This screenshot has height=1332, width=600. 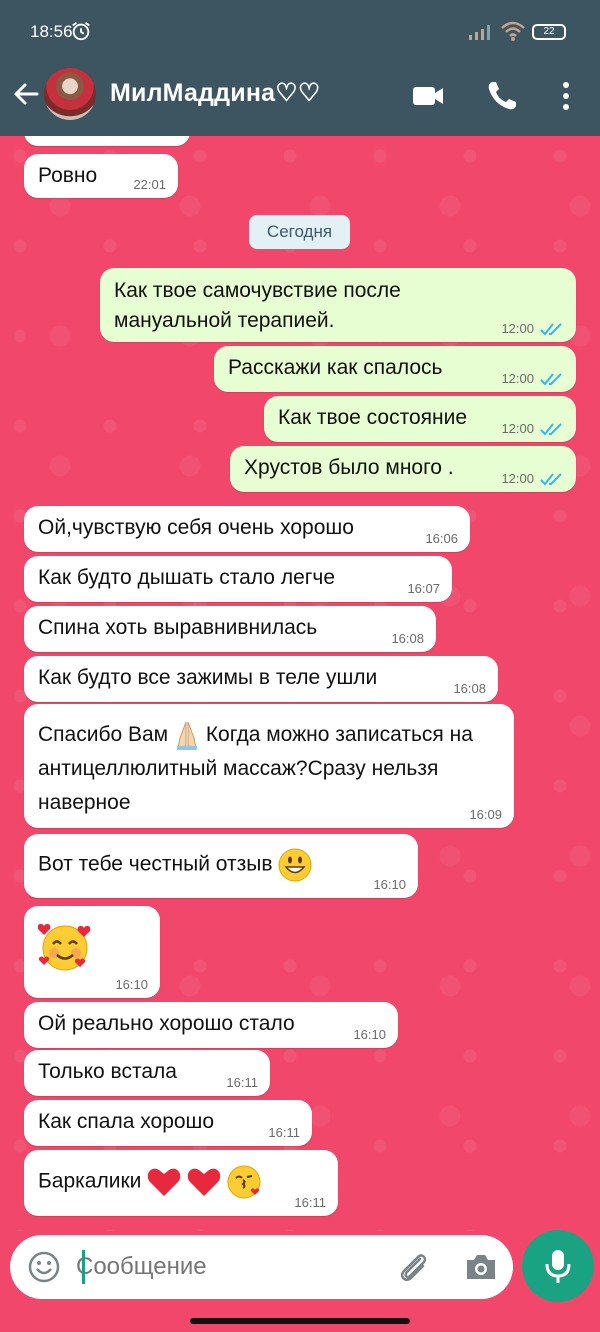 I want to click on message-bubble-incoming: 16:10, so click(x=92, y=952).